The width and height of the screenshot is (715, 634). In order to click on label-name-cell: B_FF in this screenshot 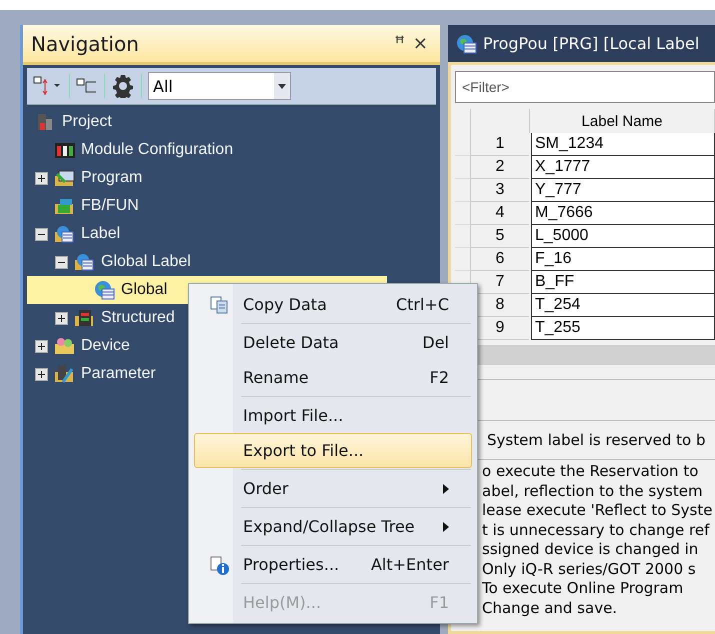, I will do `click(623, 282)`.